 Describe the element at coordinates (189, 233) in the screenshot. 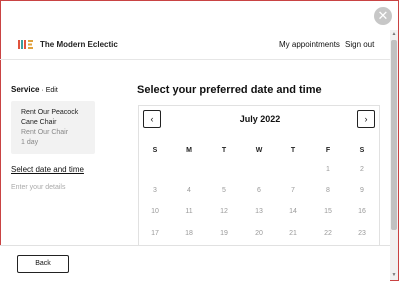

I see `calendar-day: 18` at that location.